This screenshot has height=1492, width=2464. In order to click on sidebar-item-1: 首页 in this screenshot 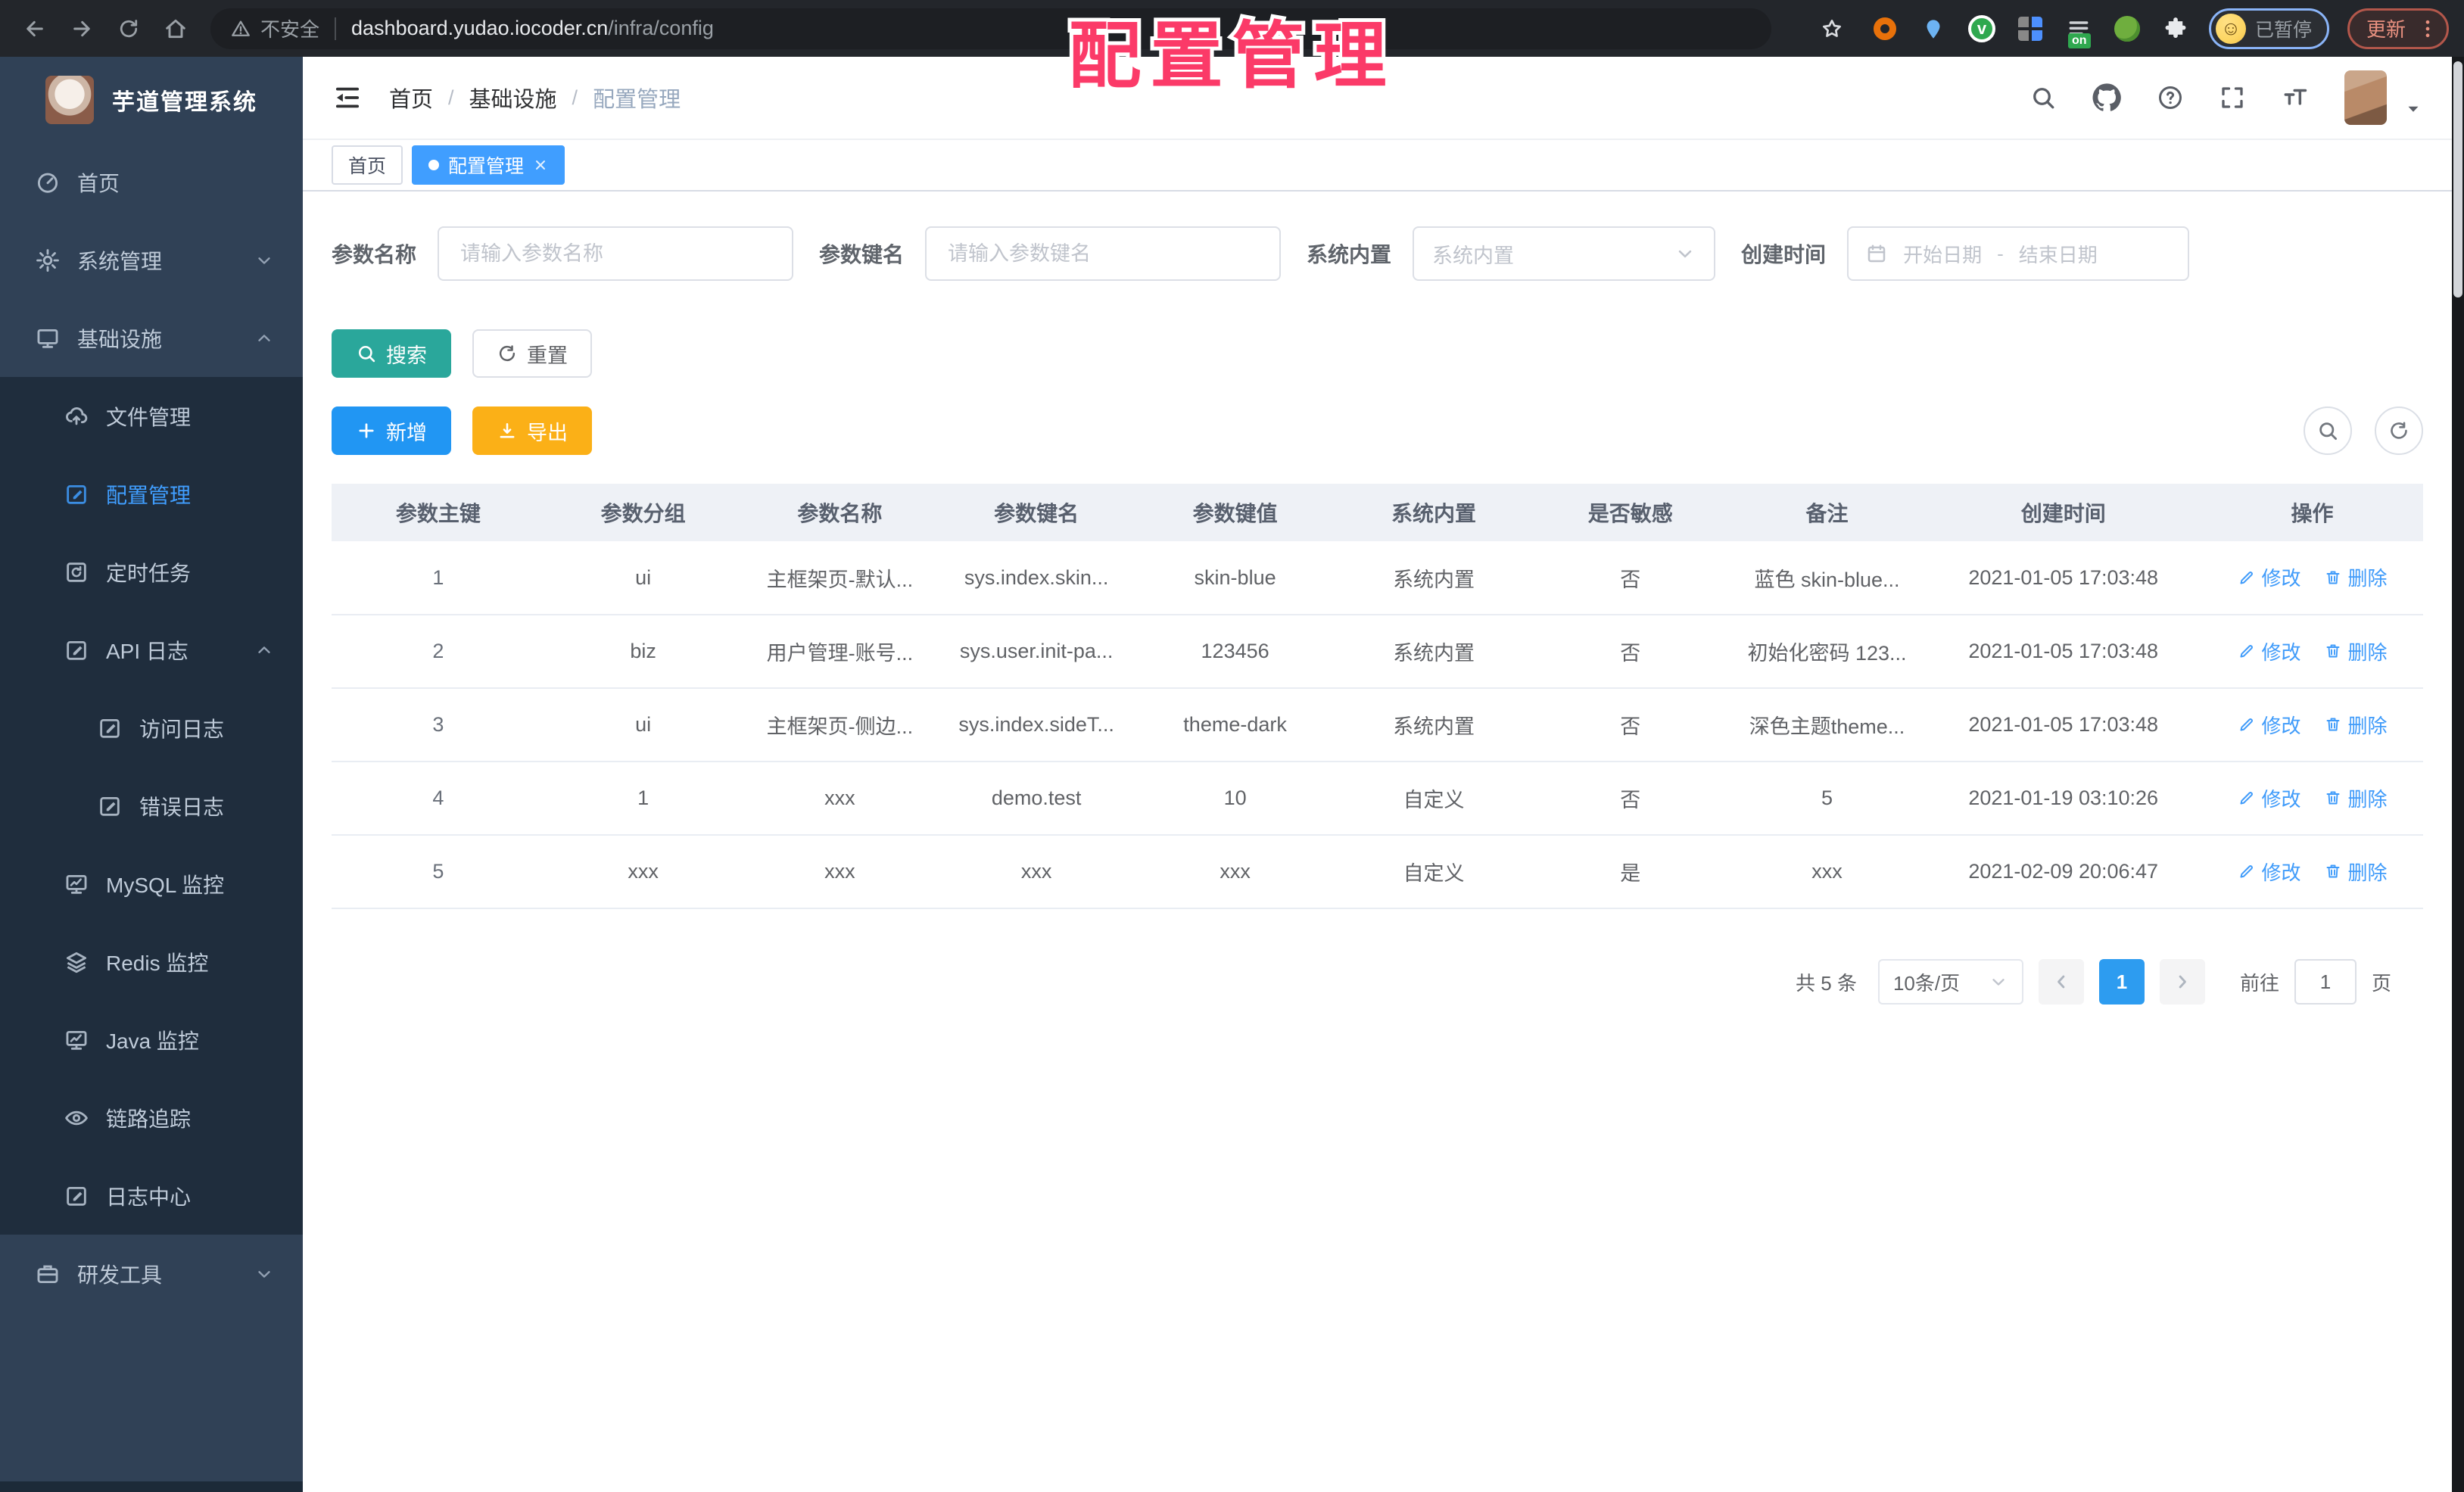, I will do `click(151, 182)`.